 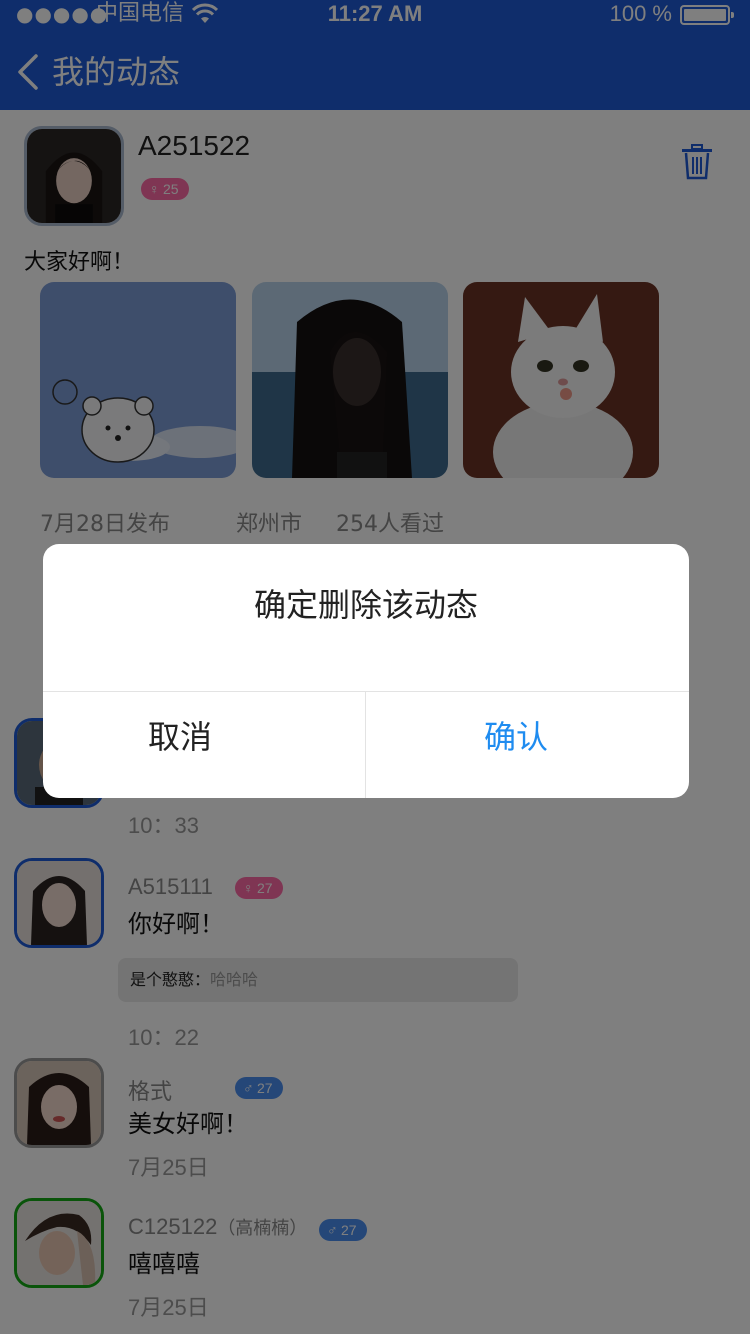 I want to click on cancel-button: 取消, so click(x=180, y=745).